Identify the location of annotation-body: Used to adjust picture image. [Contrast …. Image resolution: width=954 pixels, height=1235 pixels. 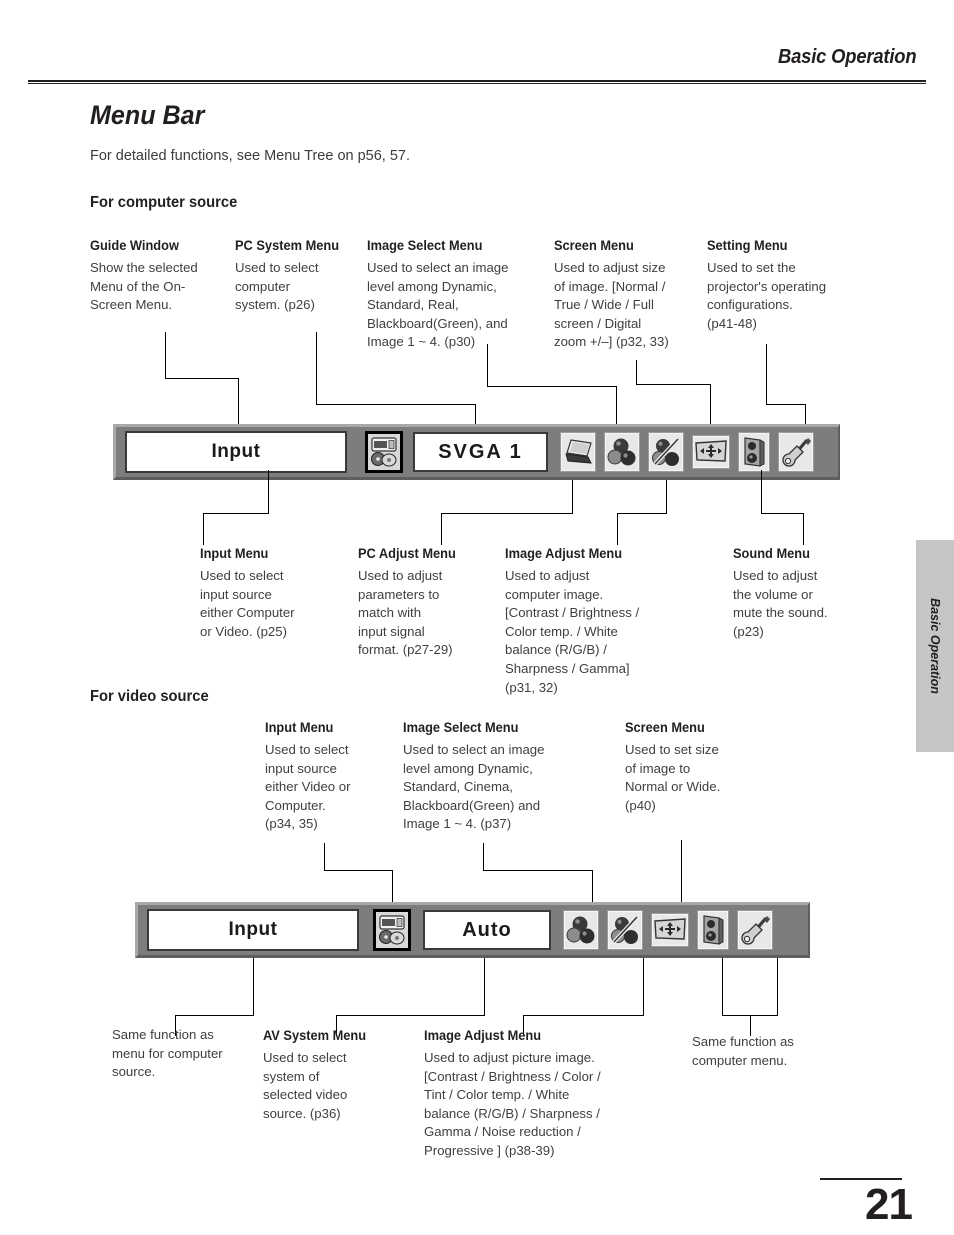
(512, 1104).